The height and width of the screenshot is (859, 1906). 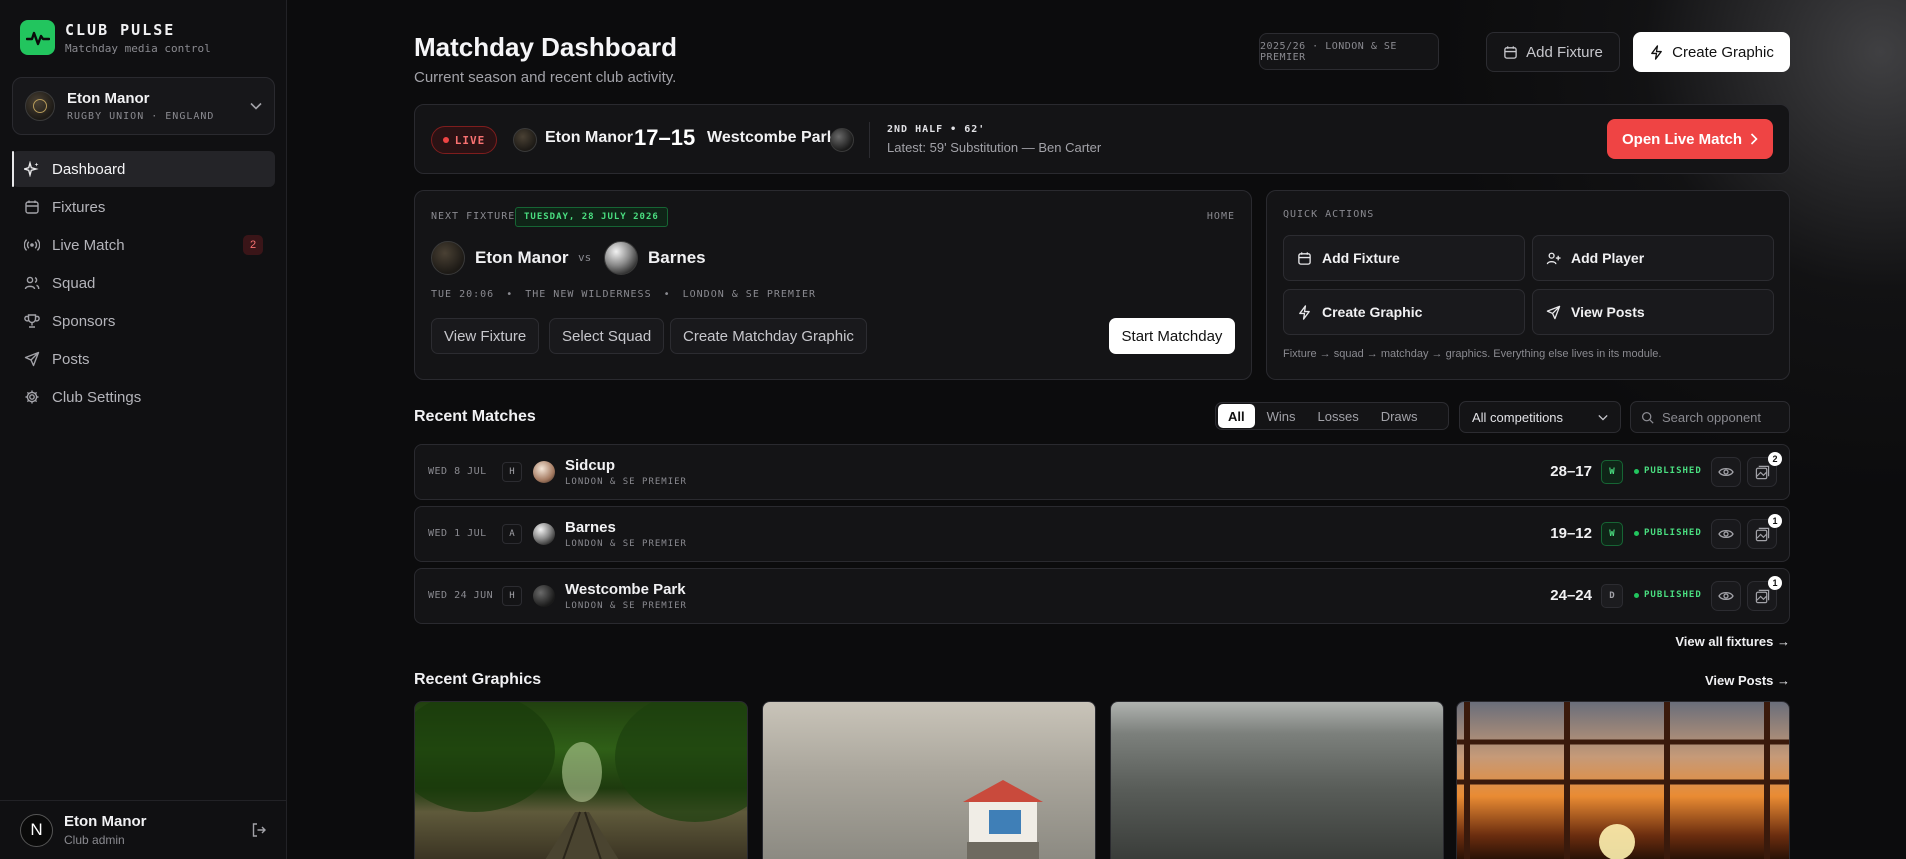 I want to click on filter-wins: Wins, so click(x=1281, y=416).